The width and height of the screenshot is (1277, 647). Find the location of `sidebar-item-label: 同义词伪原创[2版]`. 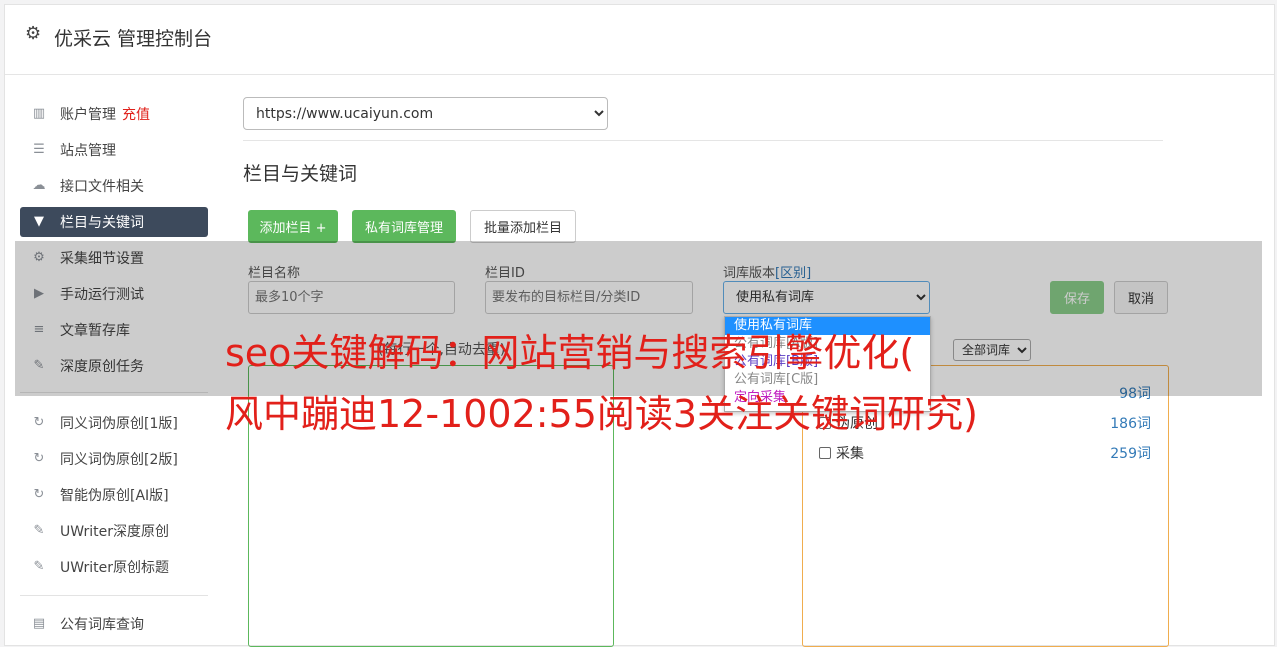

sidebar-item-label: 同义词伪原创[2版] is located at coordinates (119, 460).